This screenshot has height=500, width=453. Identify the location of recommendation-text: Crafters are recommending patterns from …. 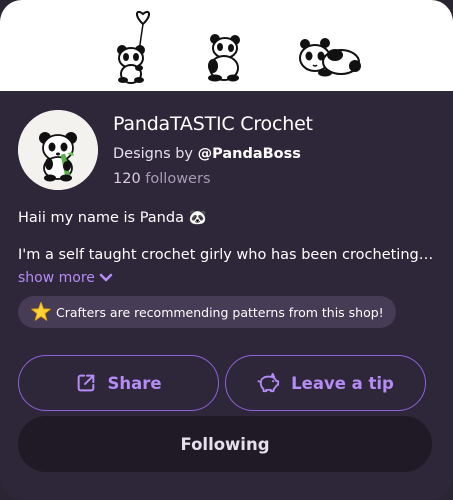
(220, 312).